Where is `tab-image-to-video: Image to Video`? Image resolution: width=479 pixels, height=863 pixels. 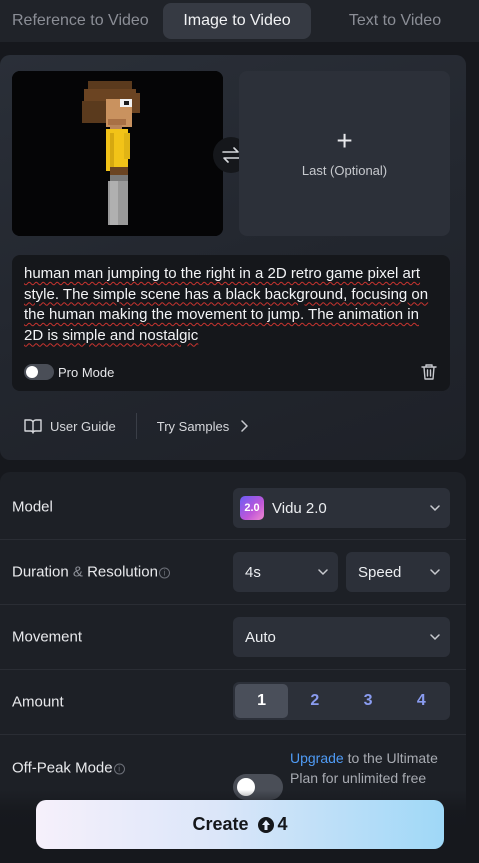 tab-image-to-video: Image to Video is located at coordinates (237, 21).